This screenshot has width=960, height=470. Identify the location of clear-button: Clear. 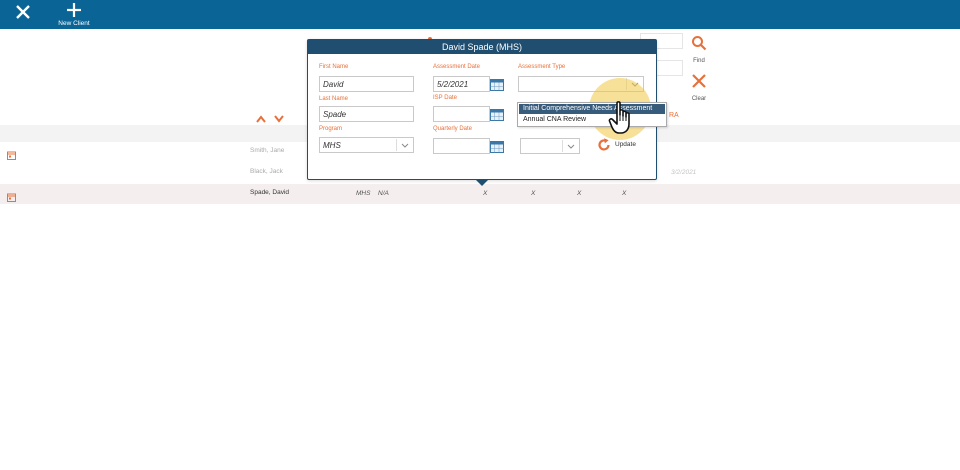
(699, 87).